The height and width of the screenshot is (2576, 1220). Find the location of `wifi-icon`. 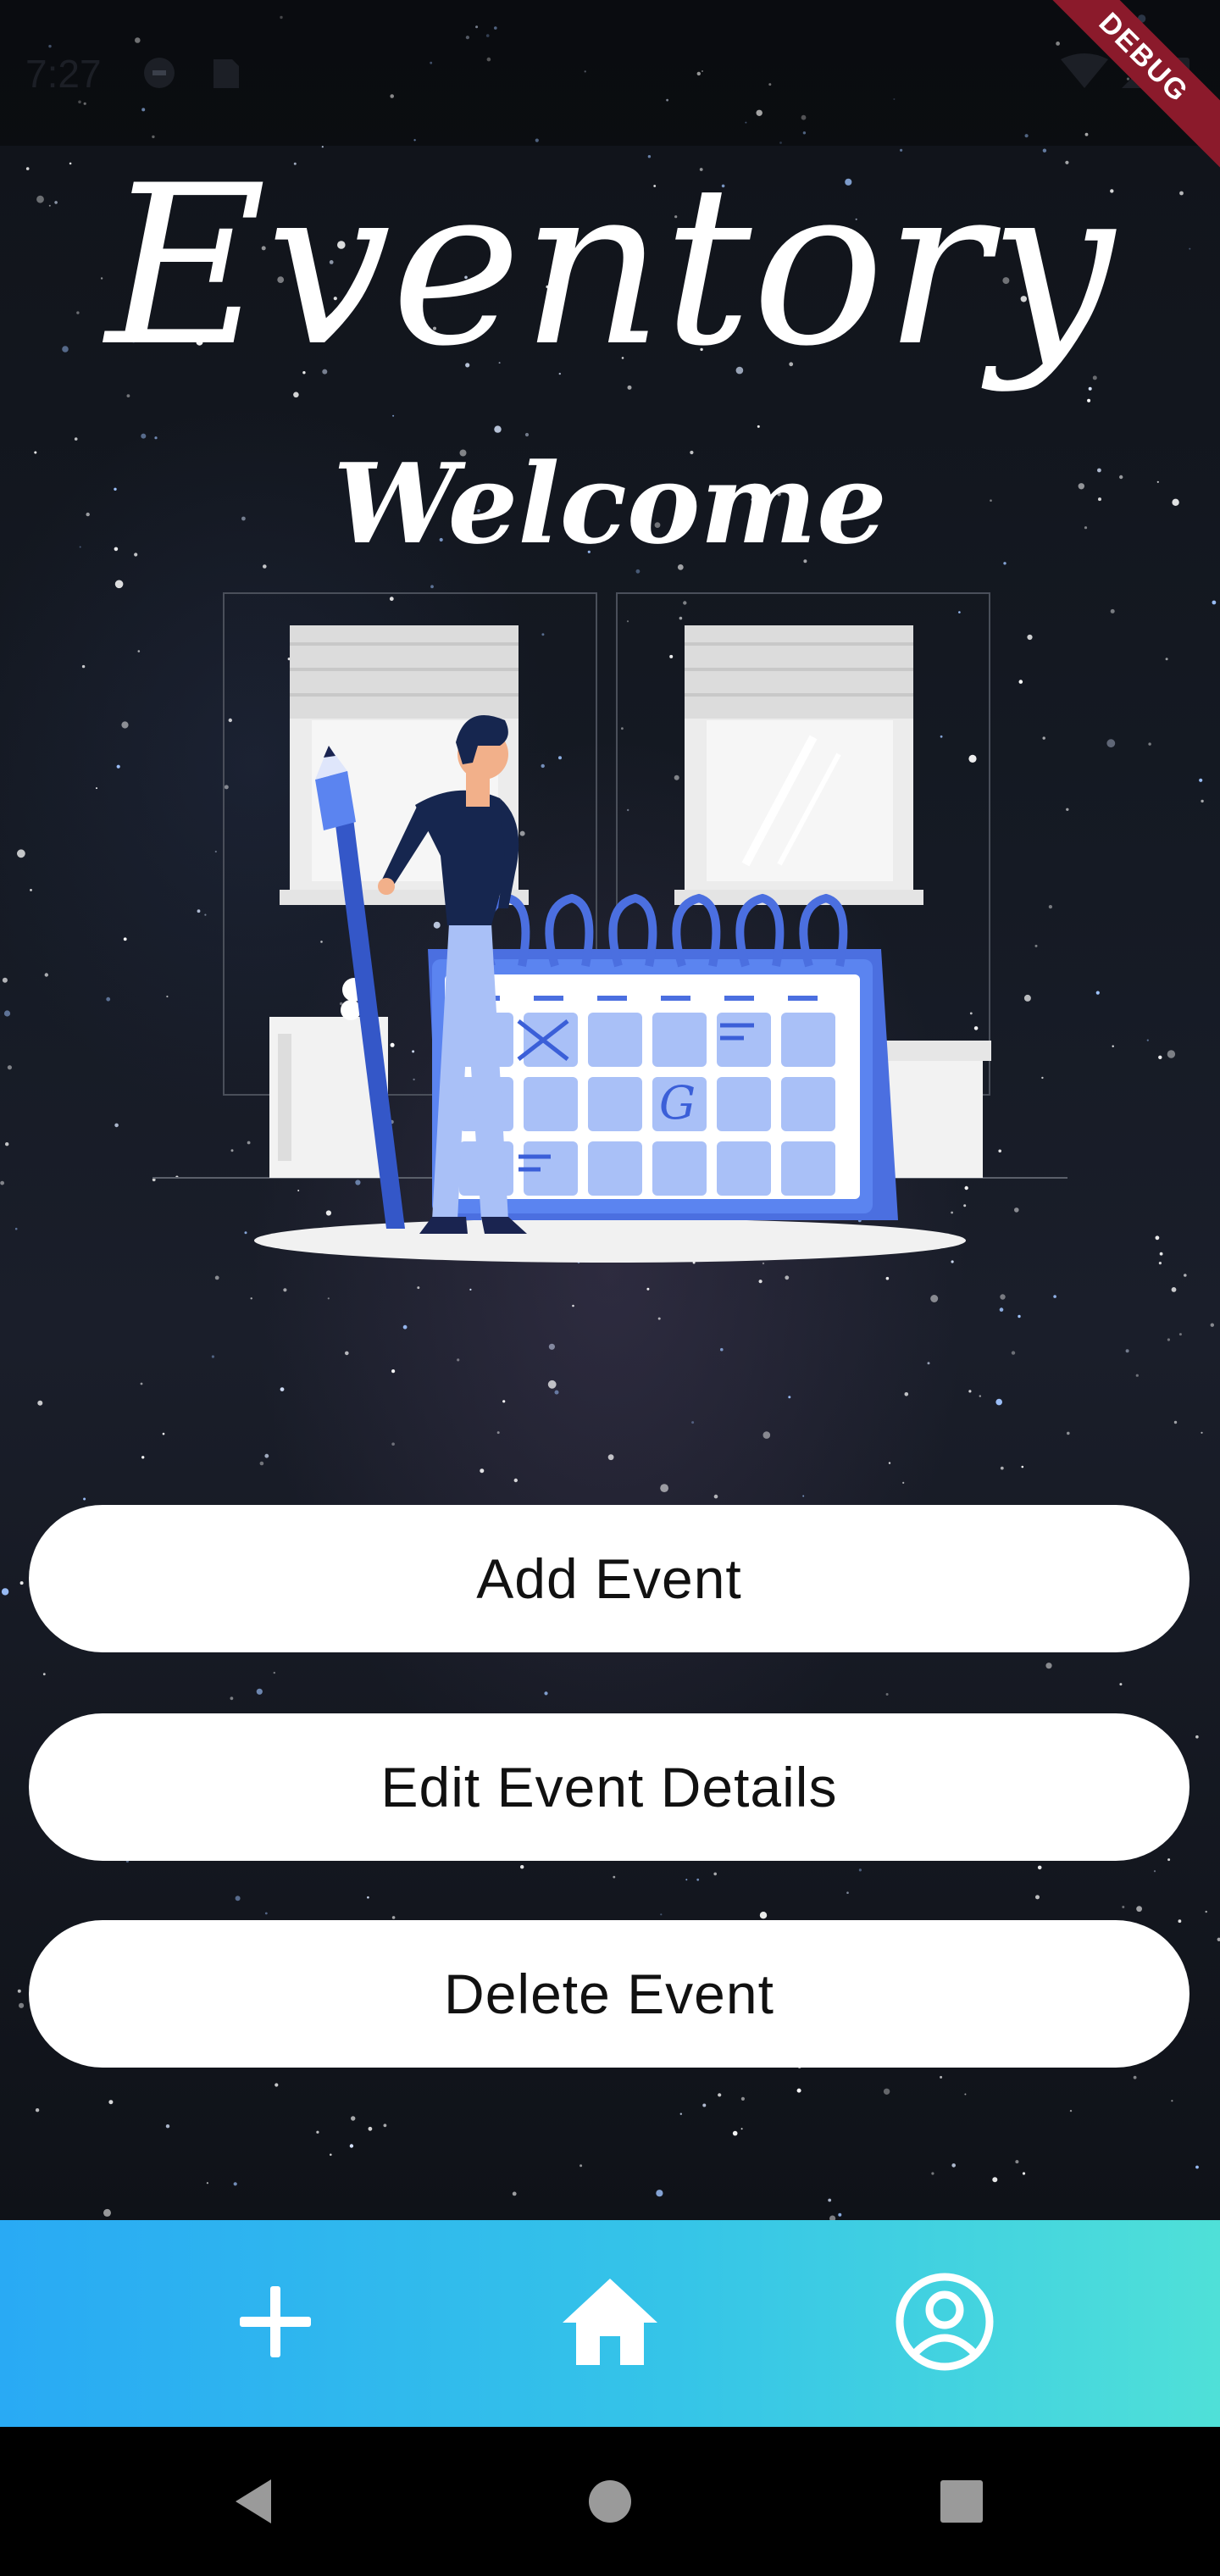

wifi-icon is located at coordinates (1084, 70).